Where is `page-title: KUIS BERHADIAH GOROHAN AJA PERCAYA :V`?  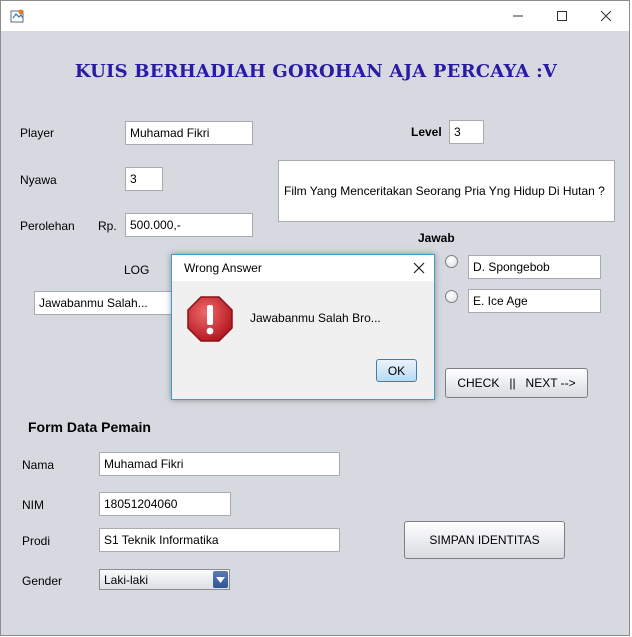 page-title: KUIS BERHADIAH GOROHAN AJA PERCAYA :V is located at coordinates (316, 71).